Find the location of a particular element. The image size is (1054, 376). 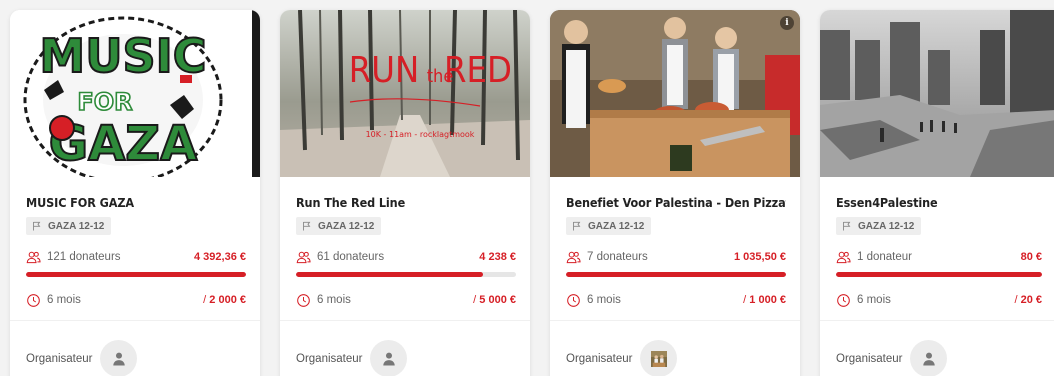

campaign-title: Essen4Palestine is located at coordinates (939, 203).